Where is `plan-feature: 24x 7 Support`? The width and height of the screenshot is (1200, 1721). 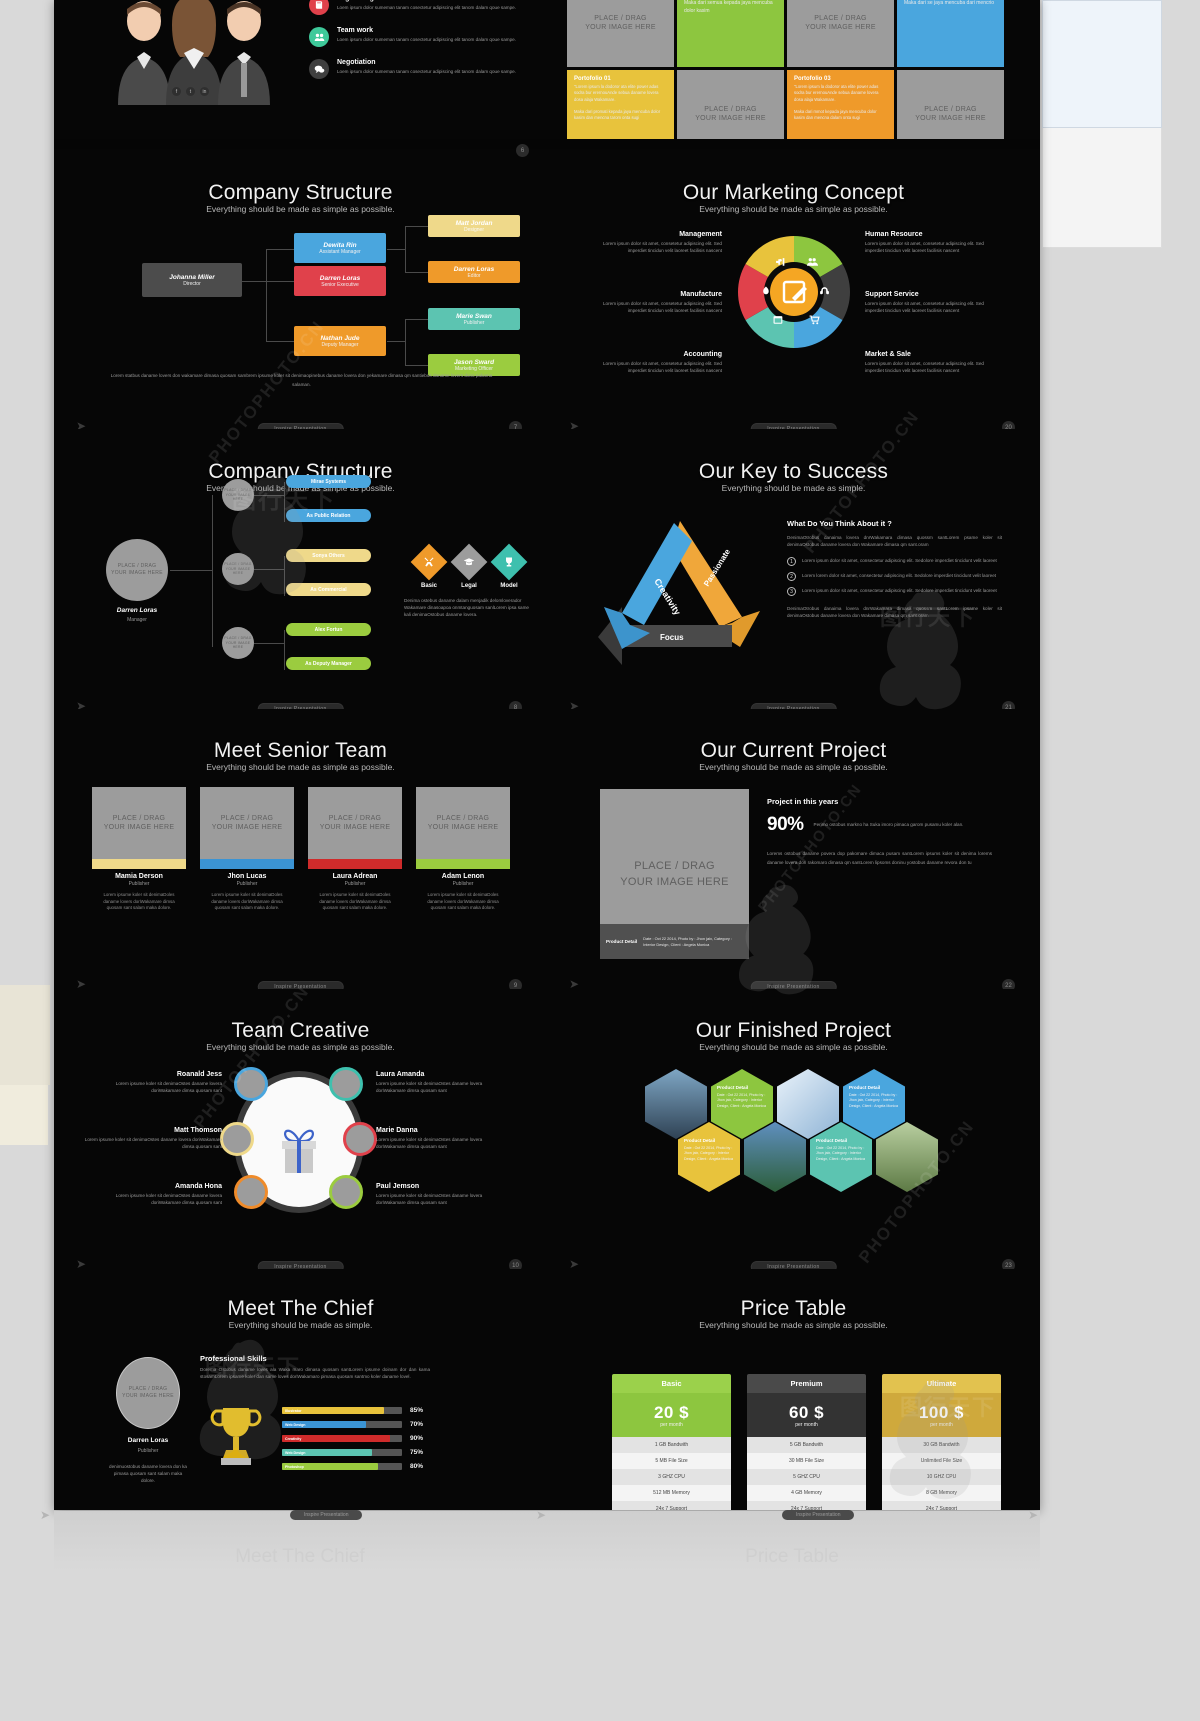 plan-feature: 24x 7 Support is located at coordinates (806, 1505).